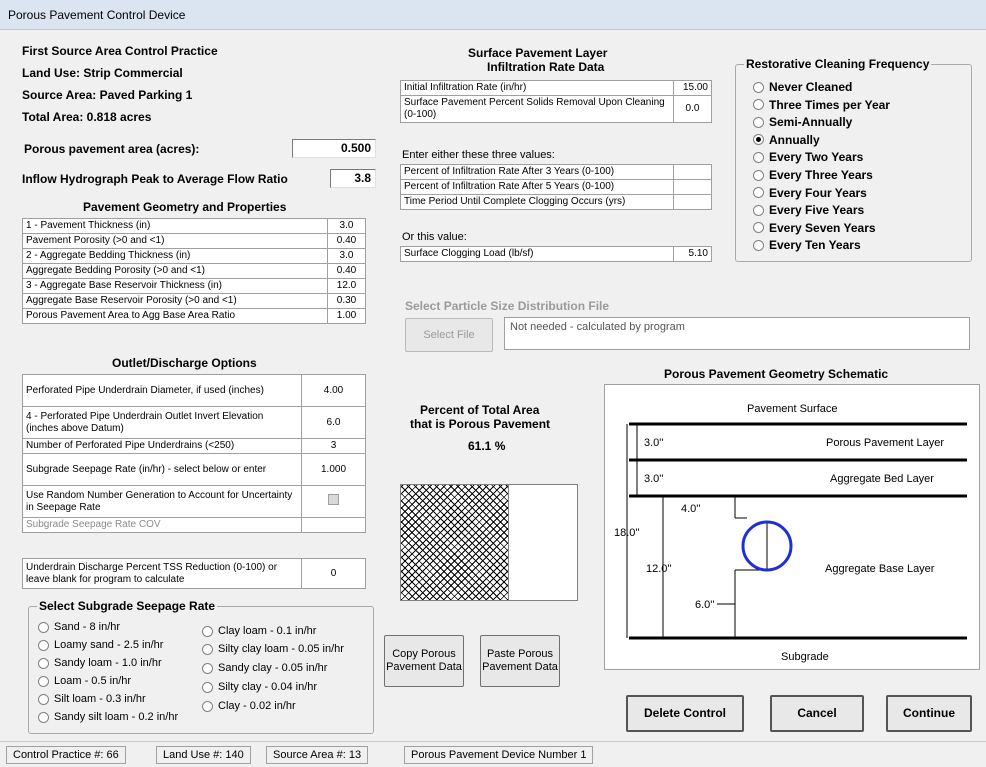 The width and height of the screenshot is (986, 767). Describe the element at coordinates (805, 657) in the screenshot. I see `subgrade-label: Subgrade` at that location.